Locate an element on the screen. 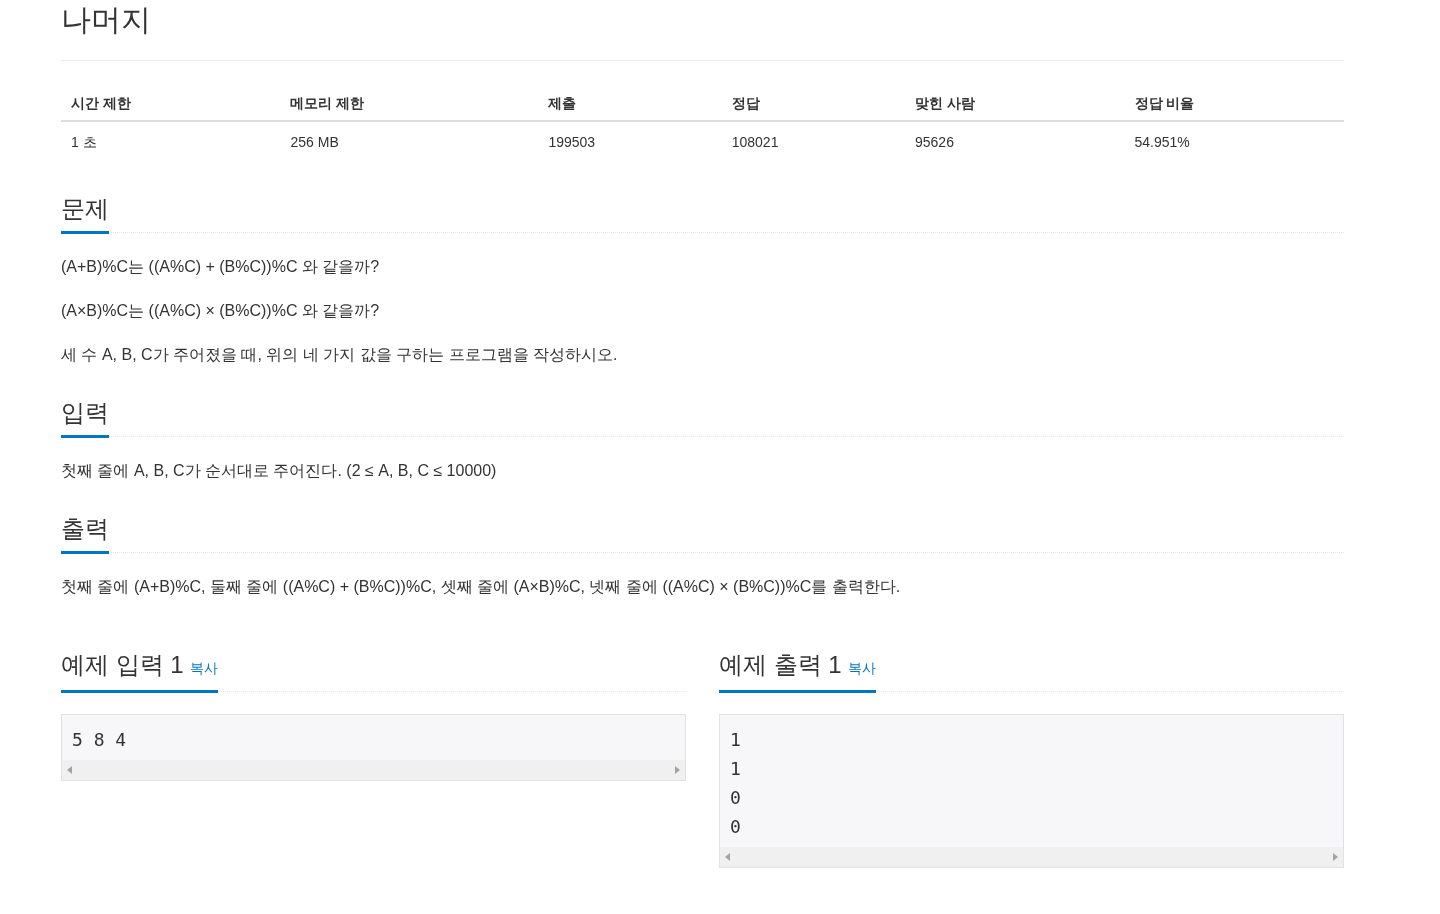  code-text: 1 1 0 0 is located at coordinates (735, 783).